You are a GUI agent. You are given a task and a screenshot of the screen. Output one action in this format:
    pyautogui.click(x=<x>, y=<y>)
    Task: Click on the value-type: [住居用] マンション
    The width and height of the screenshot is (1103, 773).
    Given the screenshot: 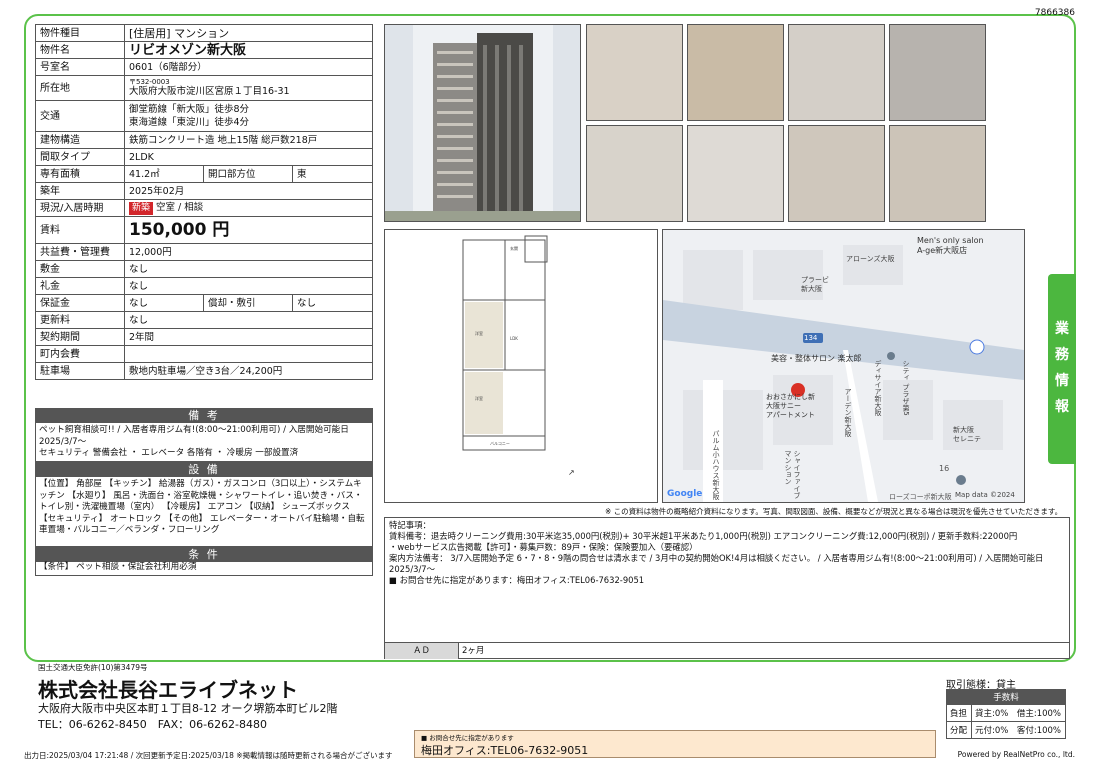 What is the action you would take?
    pyautogui.click(x=248, y=33)
    